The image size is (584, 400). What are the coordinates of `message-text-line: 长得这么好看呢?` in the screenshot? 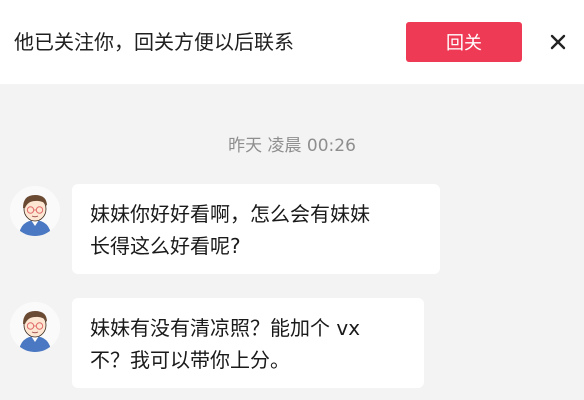 It's located at (165, 246).